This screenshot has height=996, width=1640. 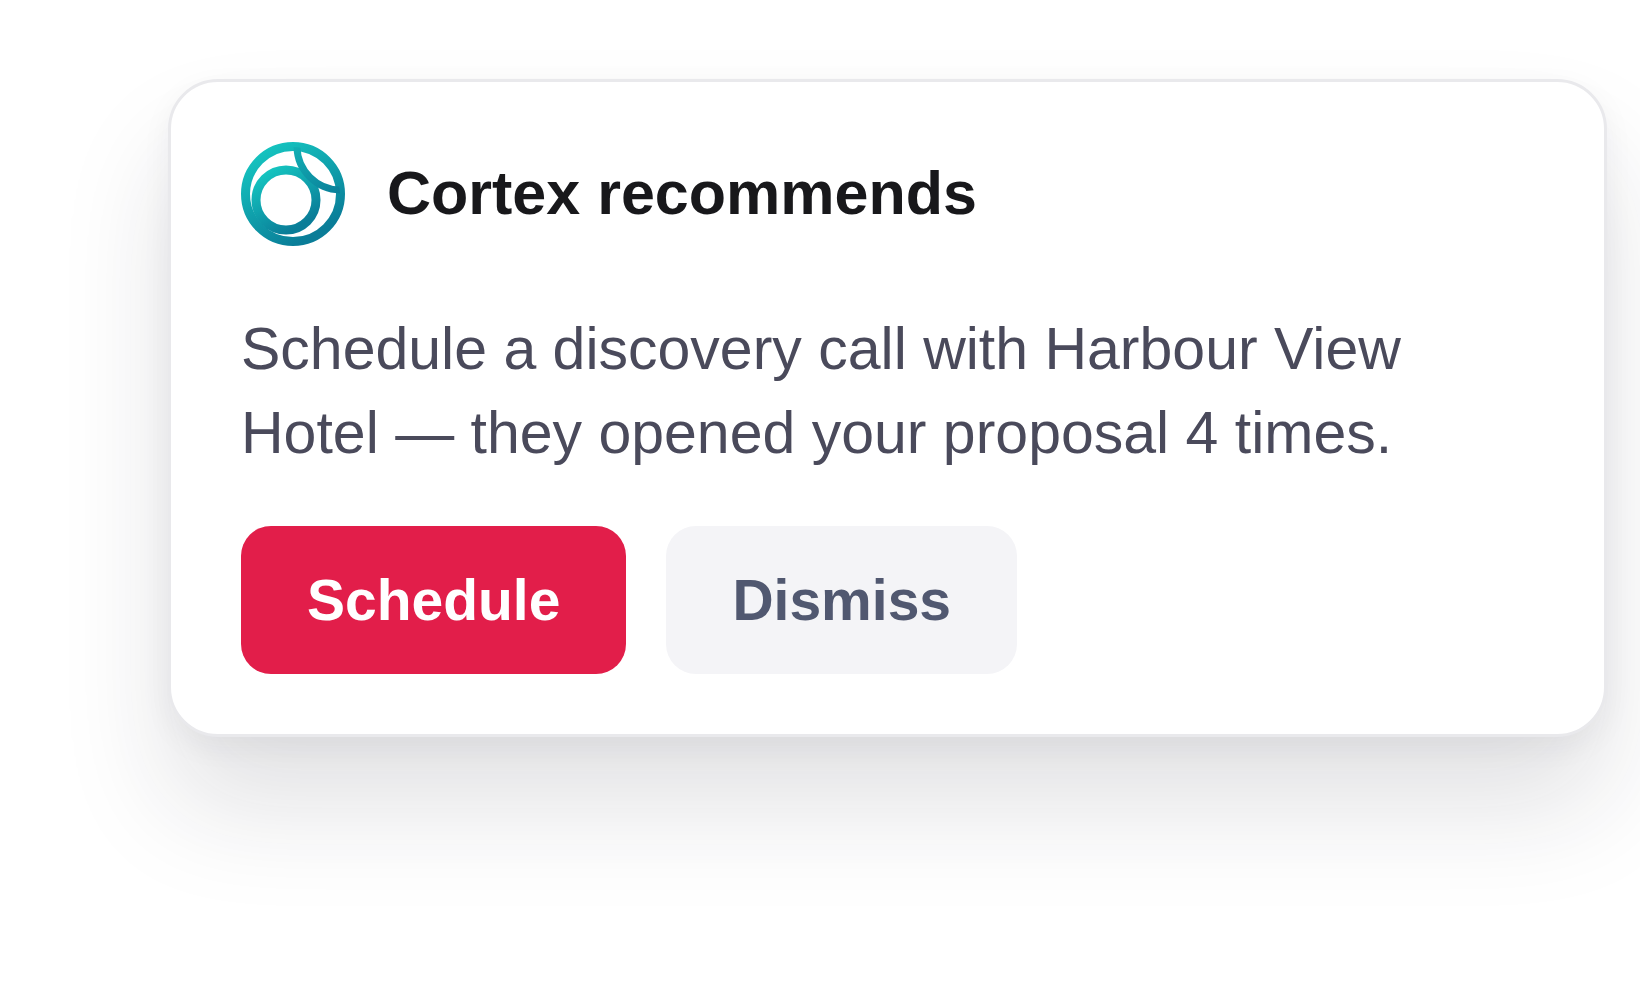 I want to click on recommendation-text: Schedule a discovery call with Harbour View Hotel — they opened your proposal 4 times., so click(x=821, y=391).